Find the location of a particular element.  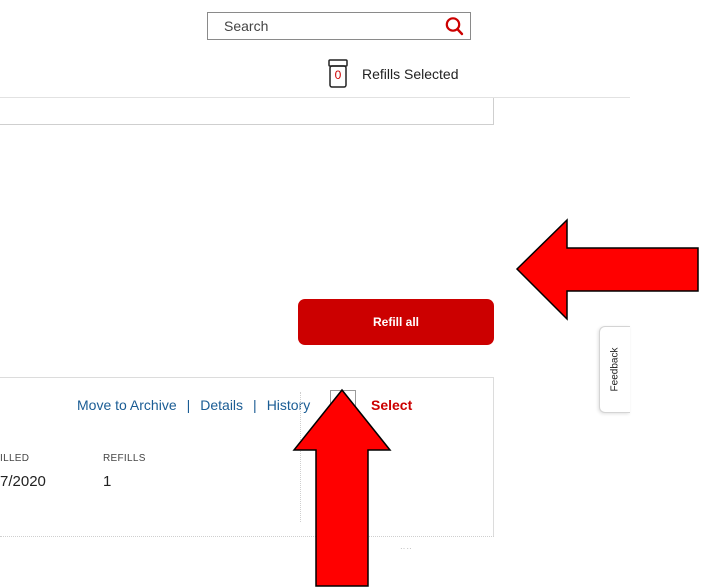

last-filled-value: 7/2020 is located at coordinates (23, 481).